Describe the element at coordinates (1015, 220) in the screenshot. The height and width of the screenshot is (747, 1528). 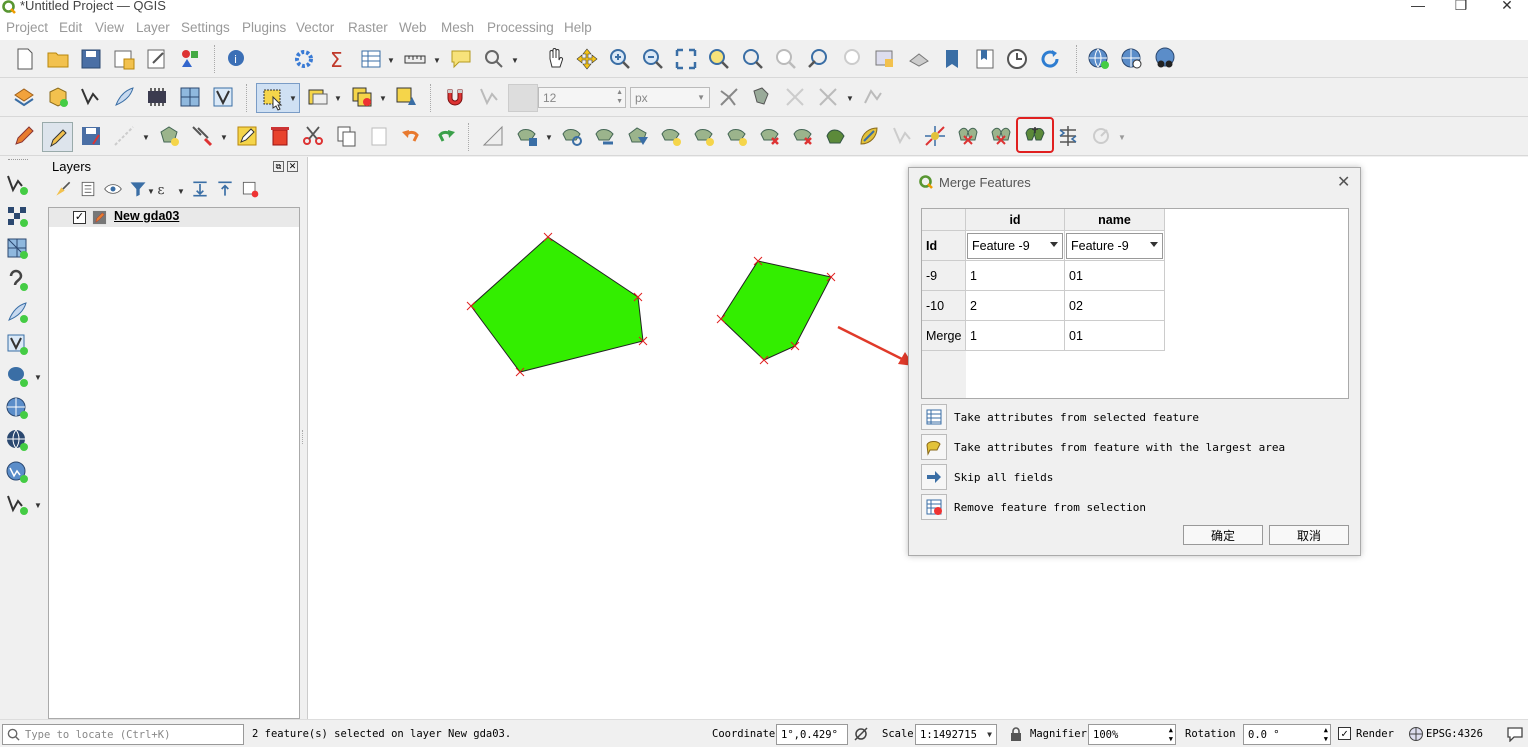
I see `column-header-id: id` at that location.